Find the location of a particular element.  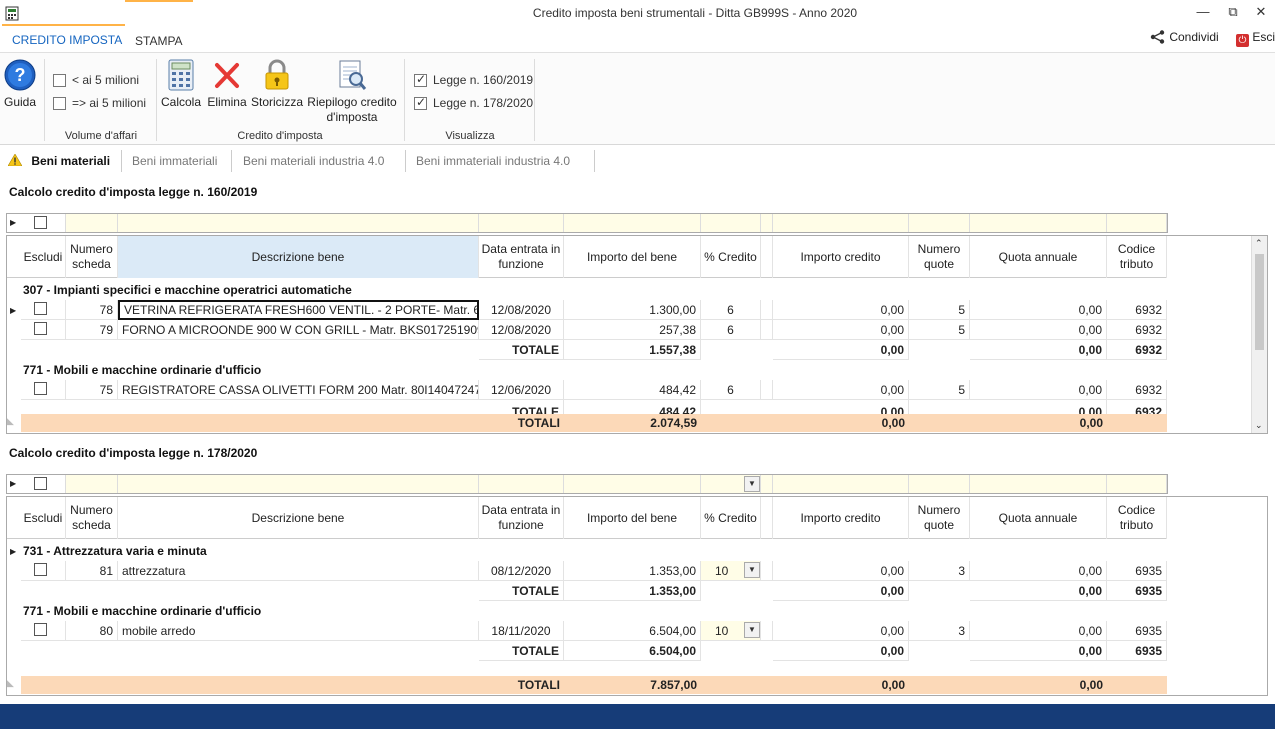

volume-gte-5-checkbox: => ai 5 milioni is located at coordinates (99, 103).